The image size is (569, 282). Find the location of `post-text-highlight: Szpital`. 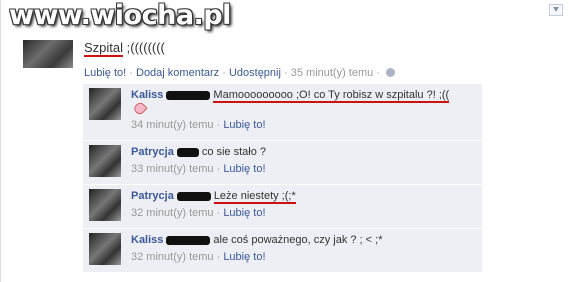

post-text-highlight: Szpital is located at coordinates (104, 48).